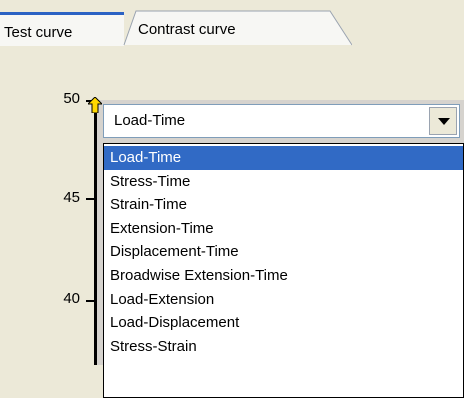 Image resolution: width=464 pixels, height=398 pixels. I want to click on tab-contrast-curve: Contrast curve, so click(233, 28).